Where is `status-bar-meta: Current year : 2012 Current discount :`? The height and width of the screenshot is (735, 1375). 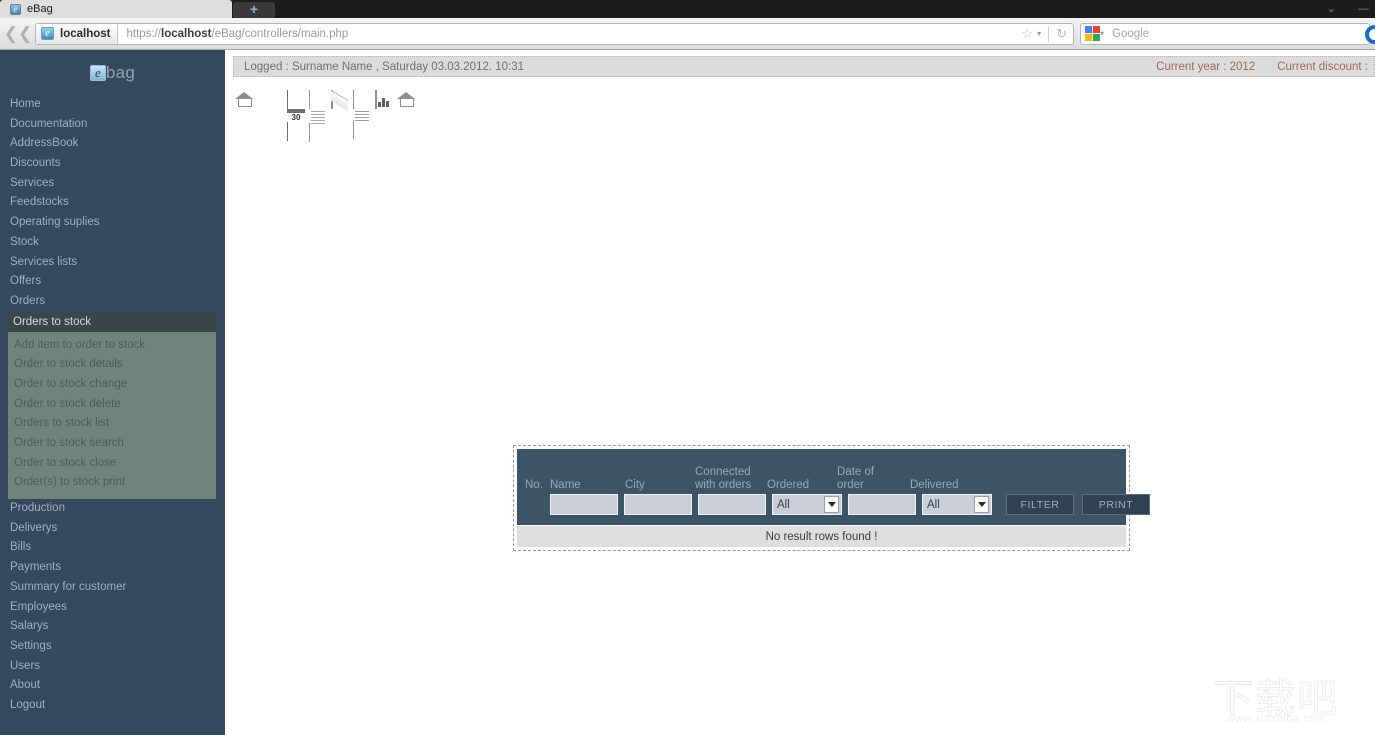 status-bar-meta: Current year : 2012 Current discount : is located at coordinates (1262, 67).